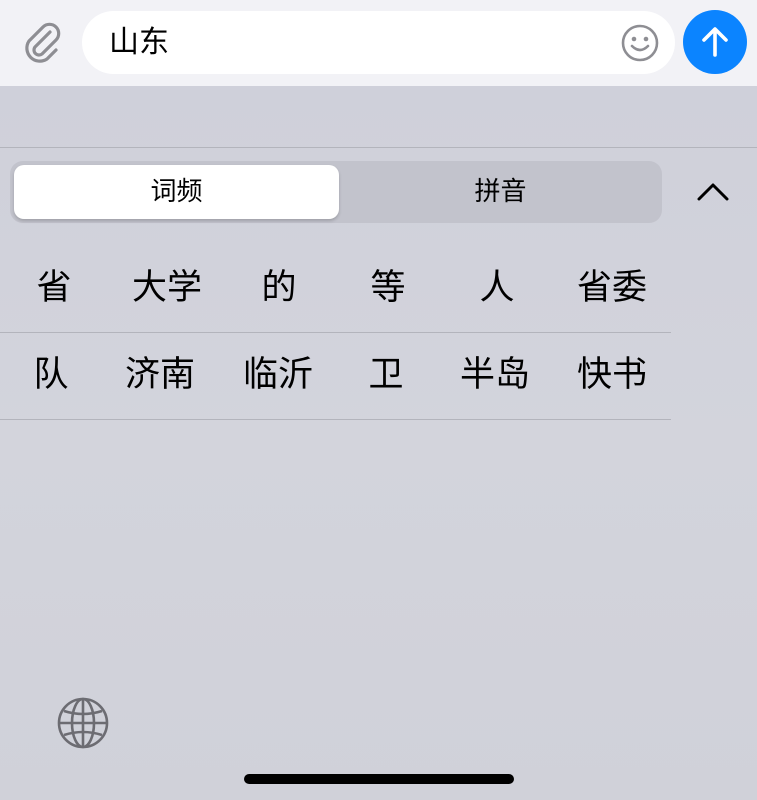 The width and height of the screenshot is (757, 800). I want to click on candidate-item: 快书, so click(612, 375).